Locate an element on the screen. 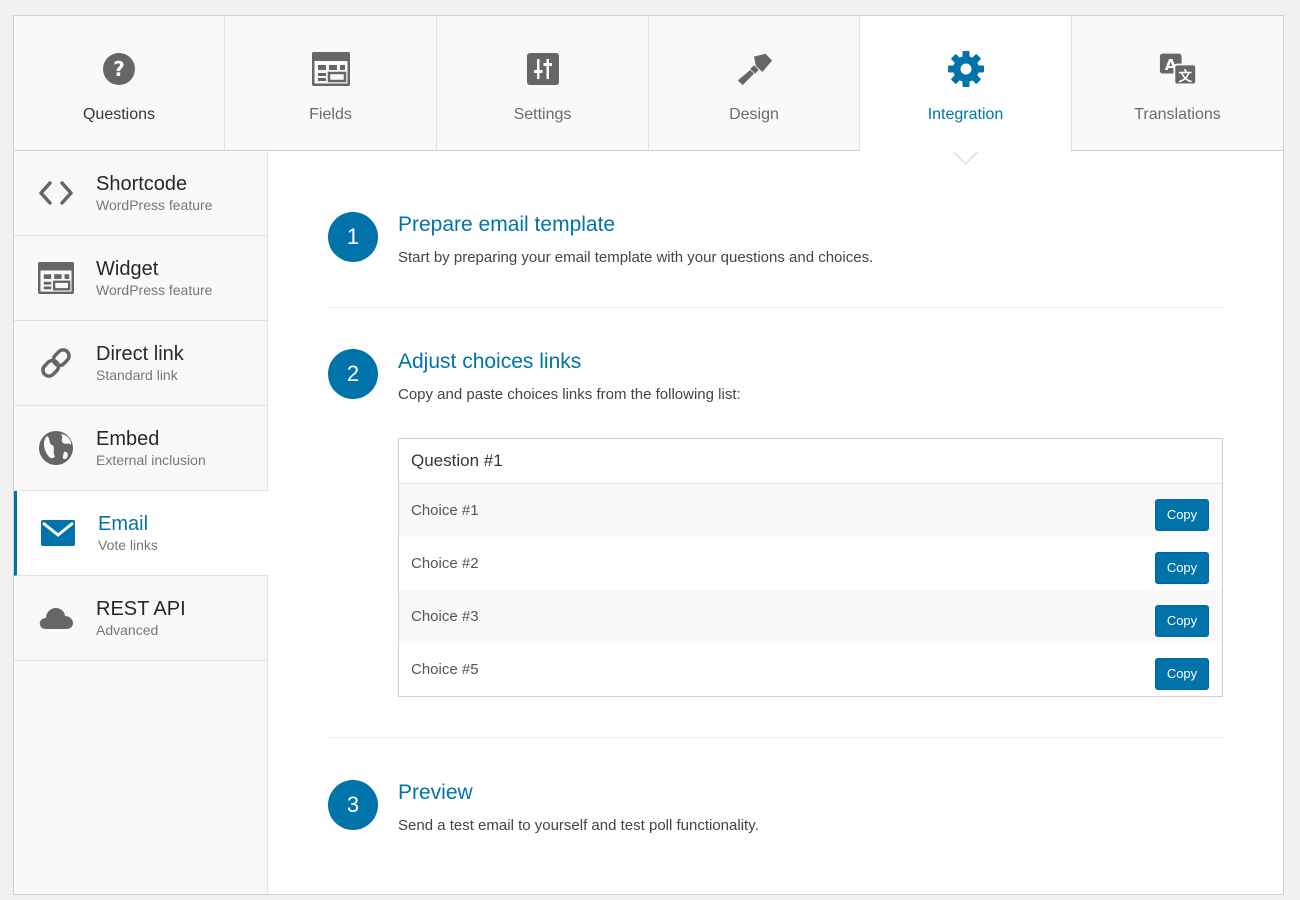 The width and height of the screenshot is (1300, 900). question-header: Question #1 is located at coordinates (810, 461).